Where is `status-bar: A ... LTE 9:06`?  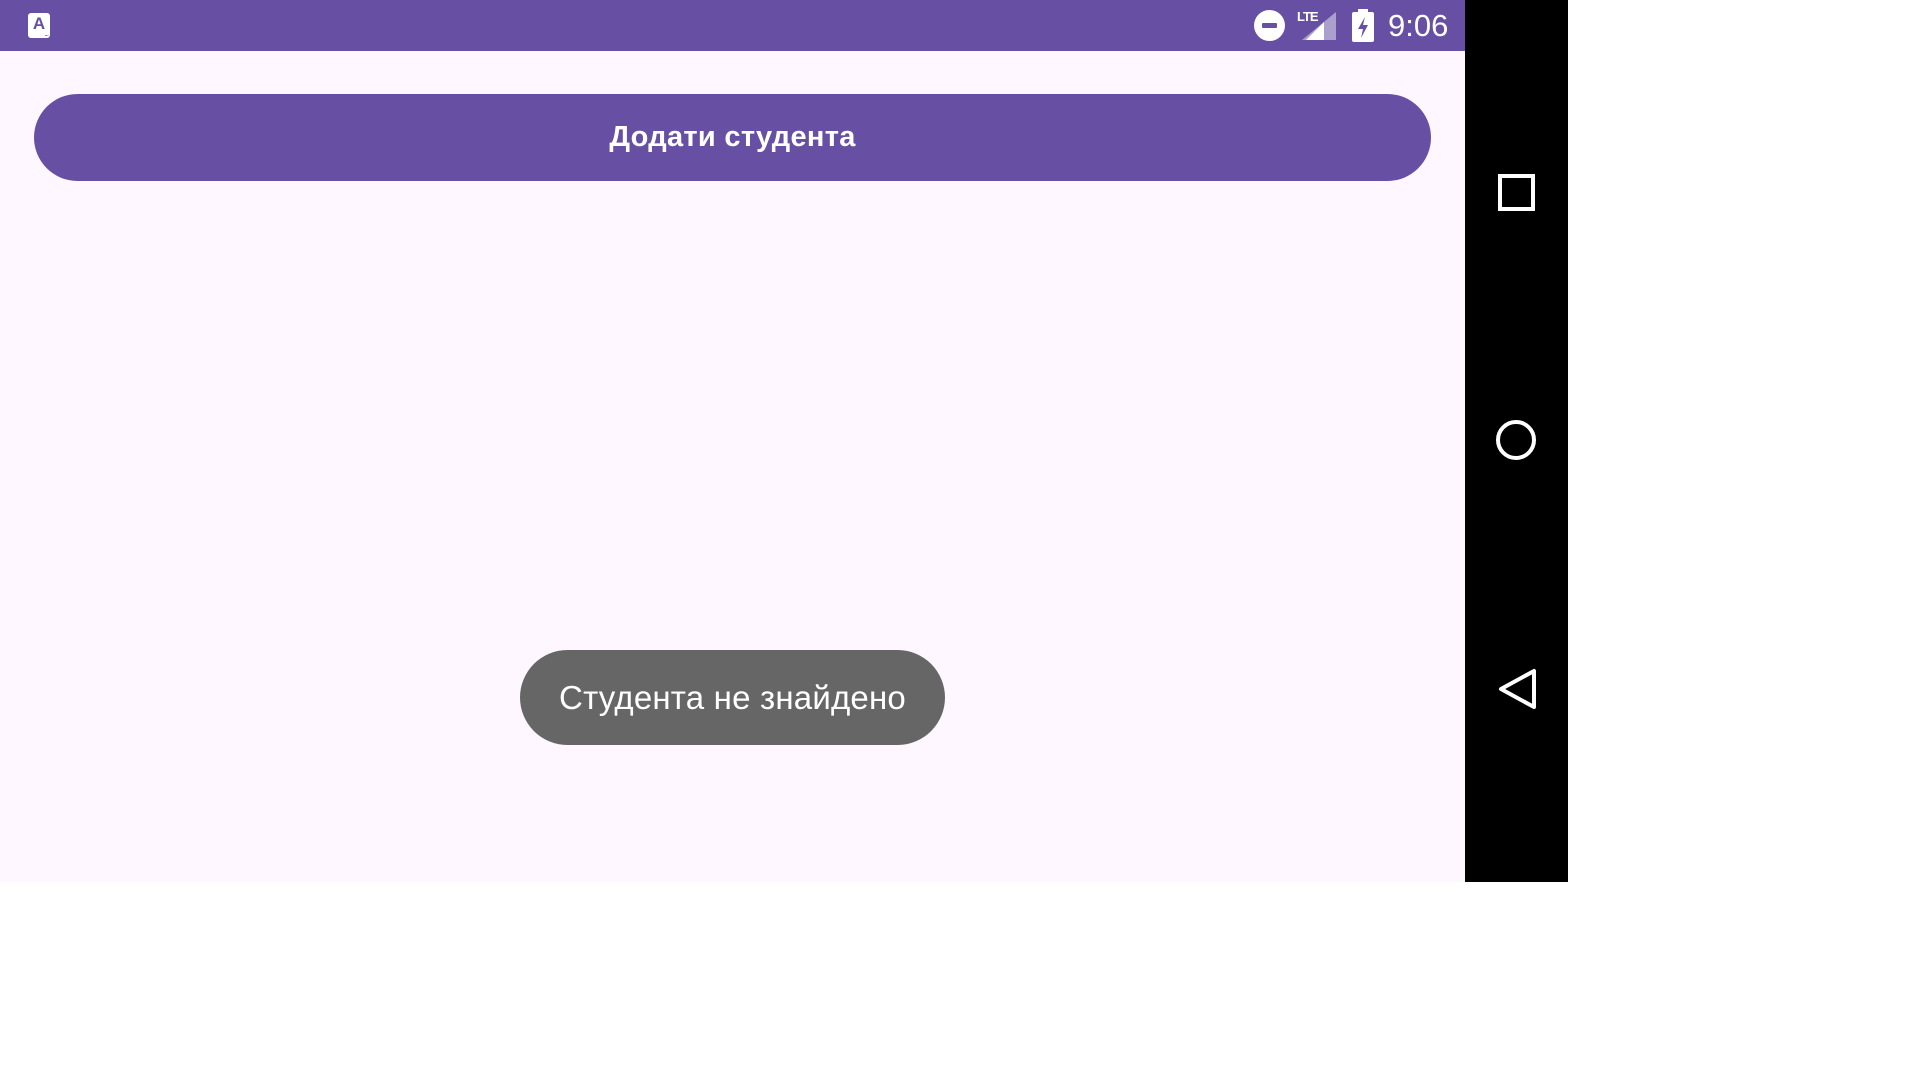 status-bar: A ... LTE 9:06 is located at coordinates (732, 25).